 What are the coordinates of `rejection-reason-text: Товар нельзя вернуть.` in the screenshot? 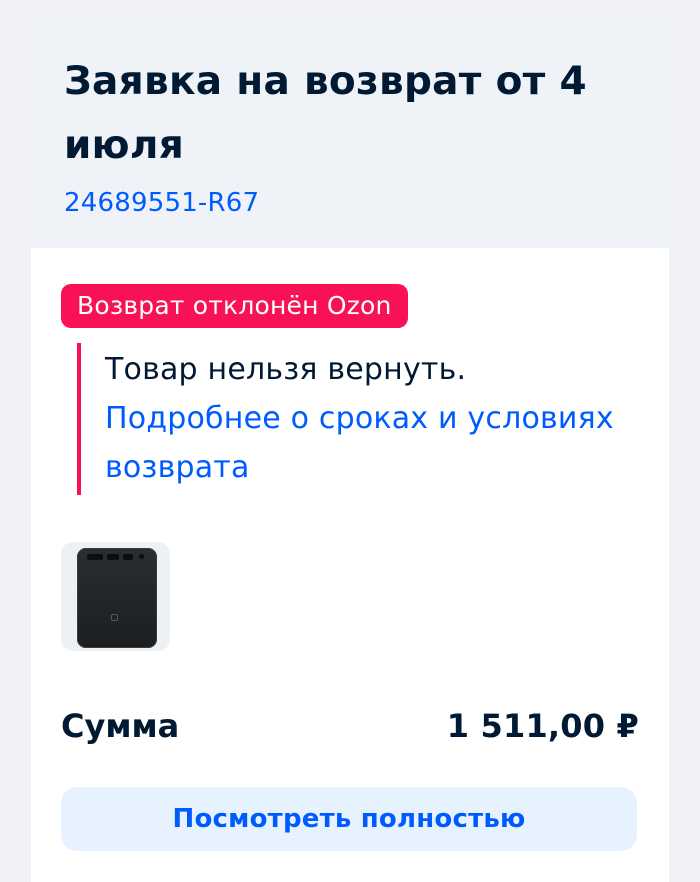 It's located at (286, 369).